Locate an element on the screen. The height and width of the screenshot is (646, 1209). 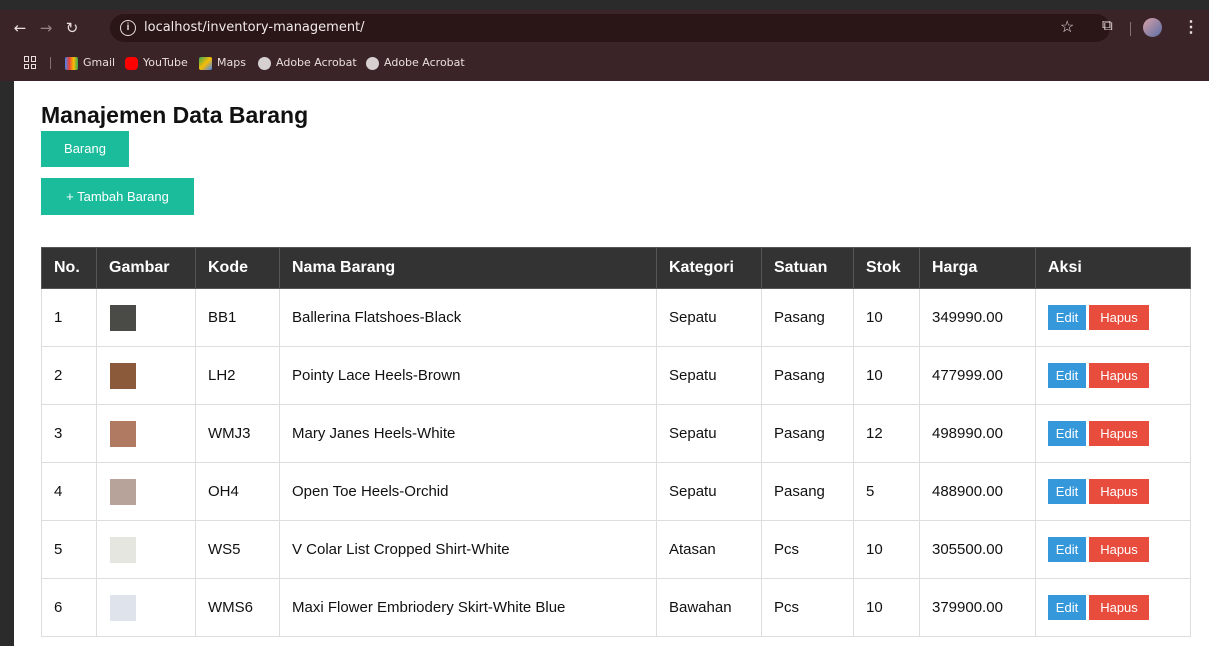
cell-nama: Ballerina Flatshoes-Black is located at coordinates (468, 317).